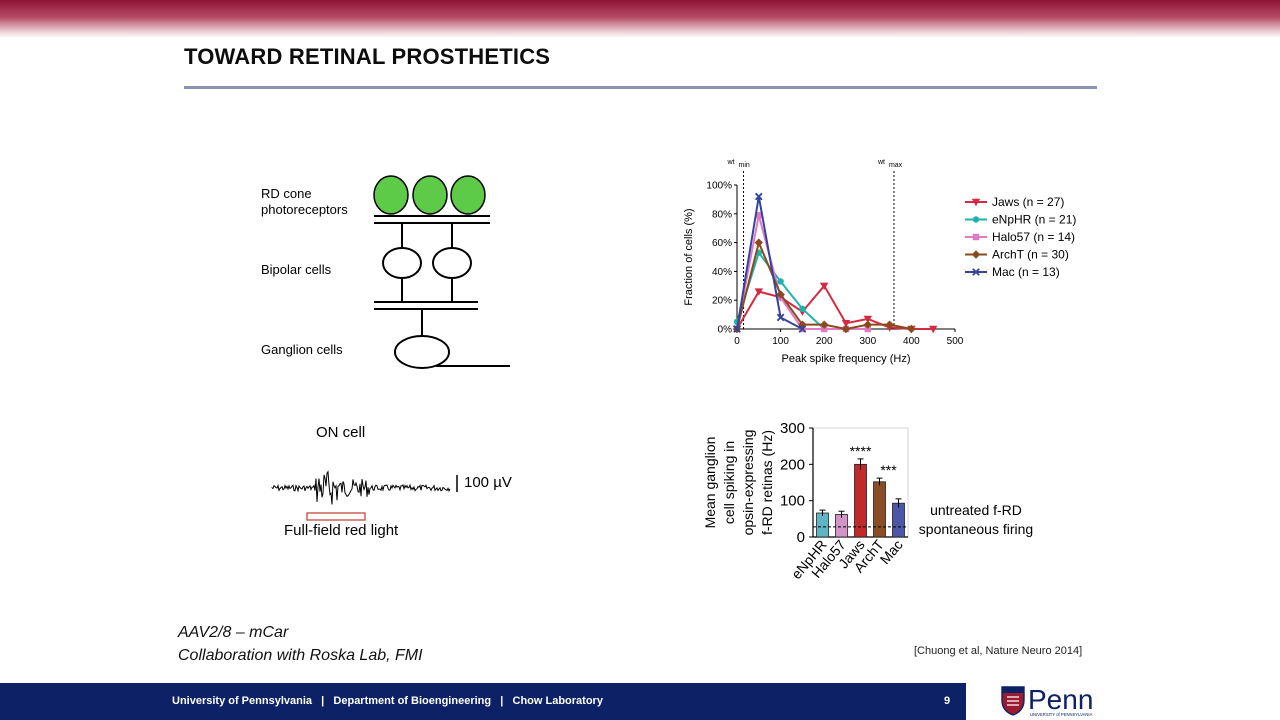 This screenshot has height=720, width=1280. I want to click on spike-trace, so click(361, 487).